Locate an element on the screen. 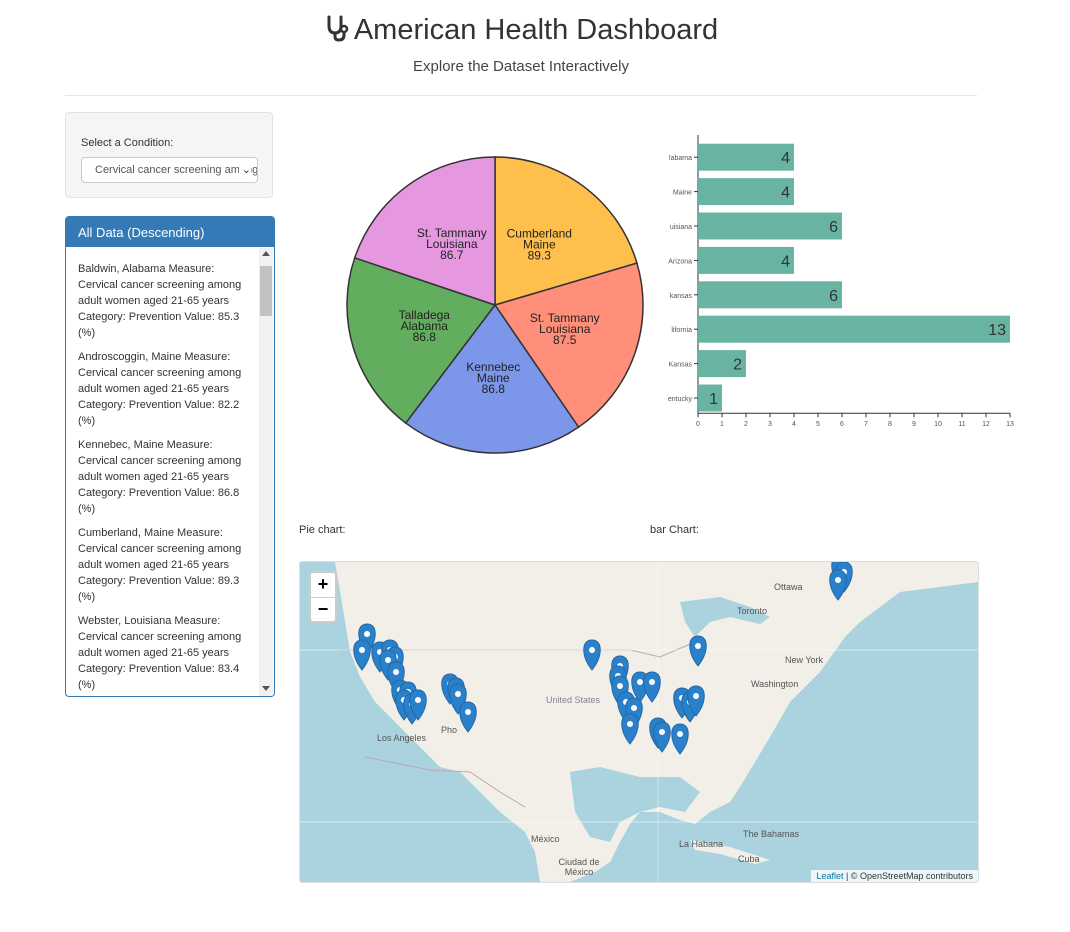 The width and height of the screenshot is (1070, 932). x-tick-label: 1 is located at coordinates (722, 424).